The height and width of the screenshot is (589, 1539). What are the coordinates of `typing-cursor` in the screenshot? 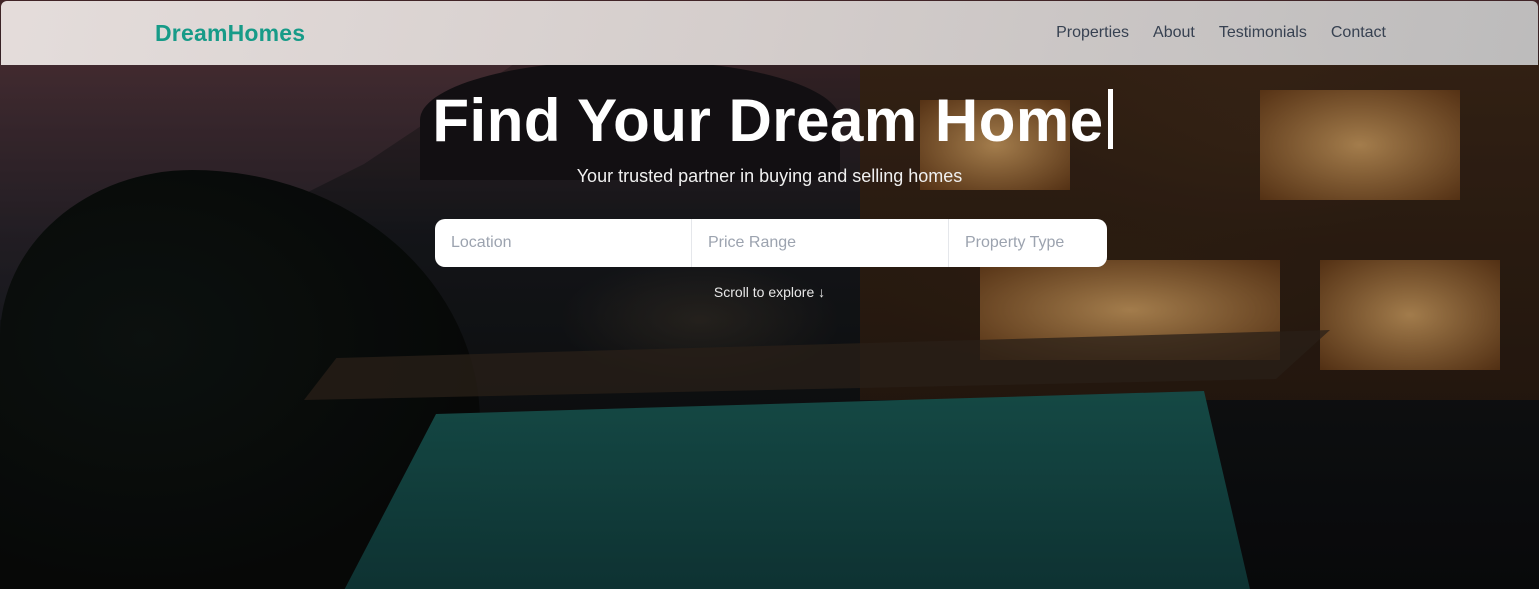 It's located at (1110, 119).